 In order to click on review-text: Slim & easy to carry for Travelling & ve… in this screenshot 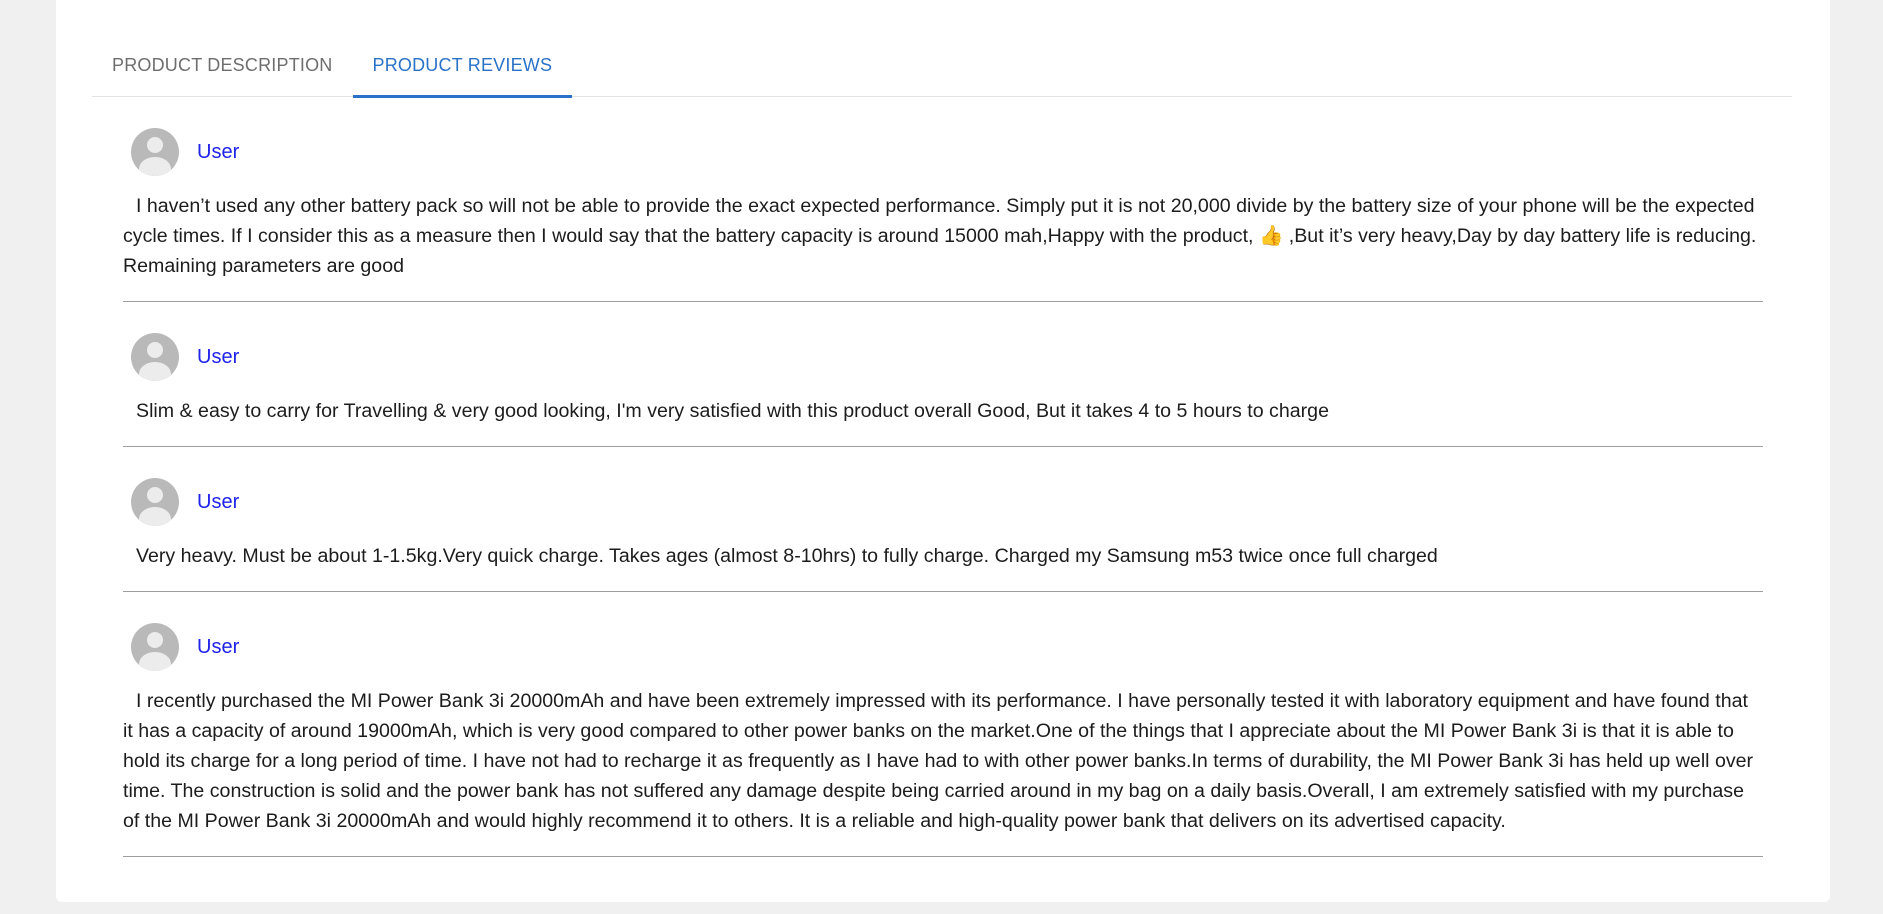, I will do `click(732, 411)`.